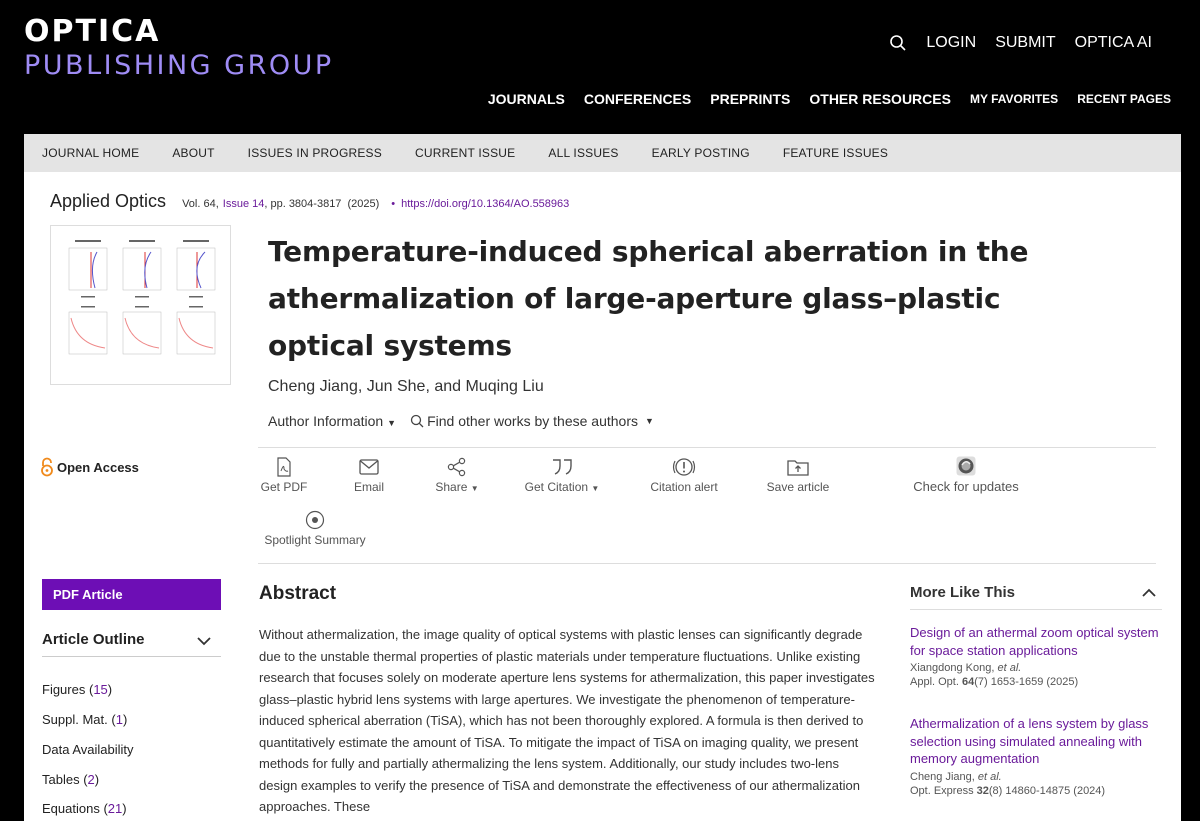 Image resolution: width=1200 pixels, height=821 pixels. I want to click on outline-item-suppl-mat: Suppl. Mat. (1), so click(84, 719).